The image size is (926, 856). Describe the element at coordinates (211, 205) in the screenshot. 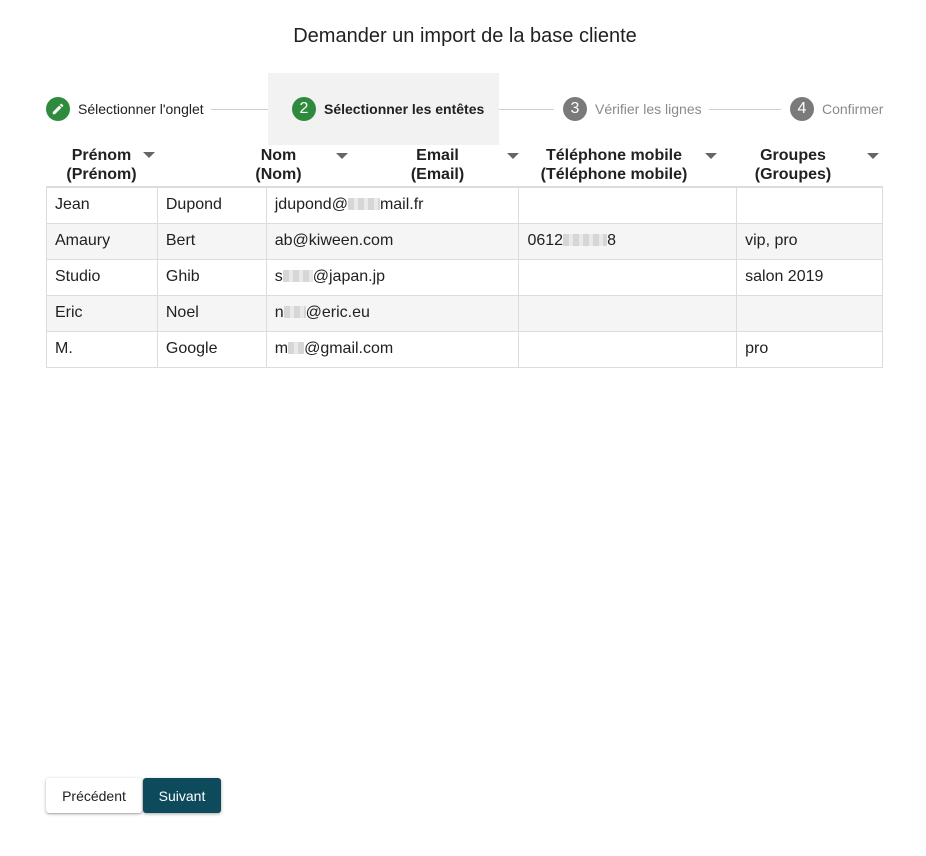

I see `cell-nom: Dupond` at that location.